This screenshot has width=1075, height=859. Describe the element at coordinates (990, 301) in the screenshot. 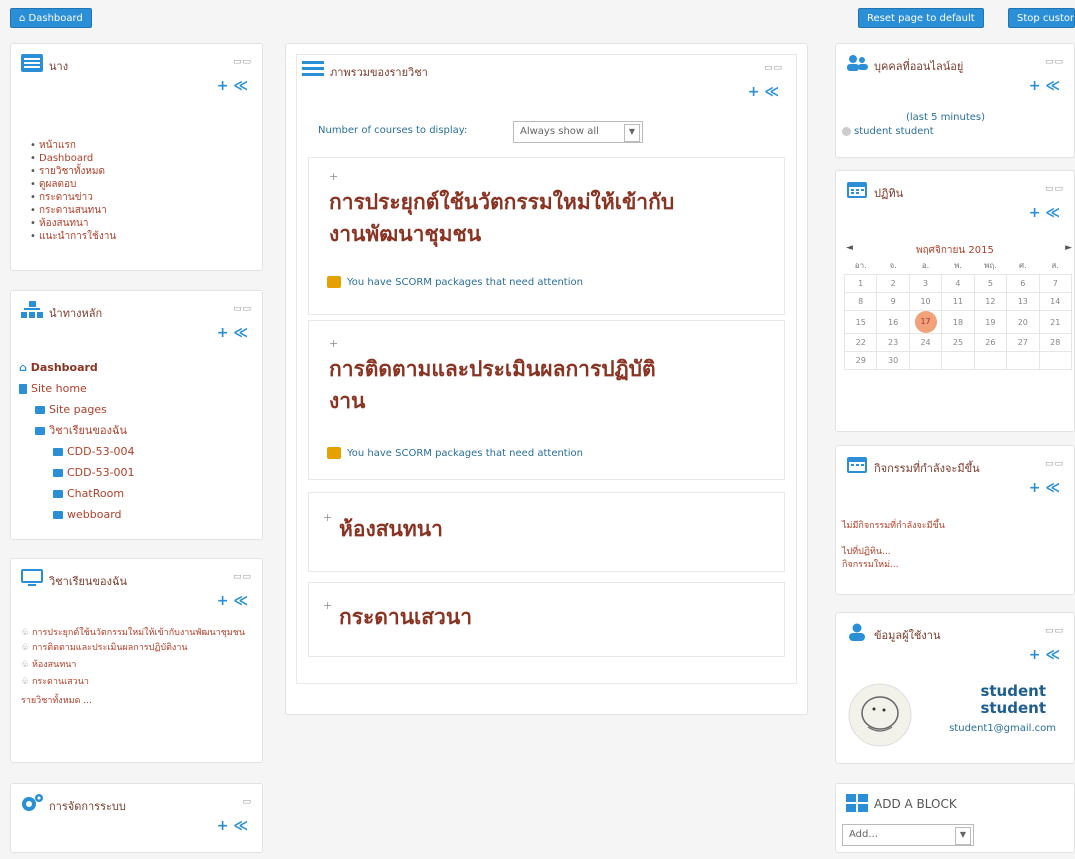

I see `calendar-day: 12` at that location.